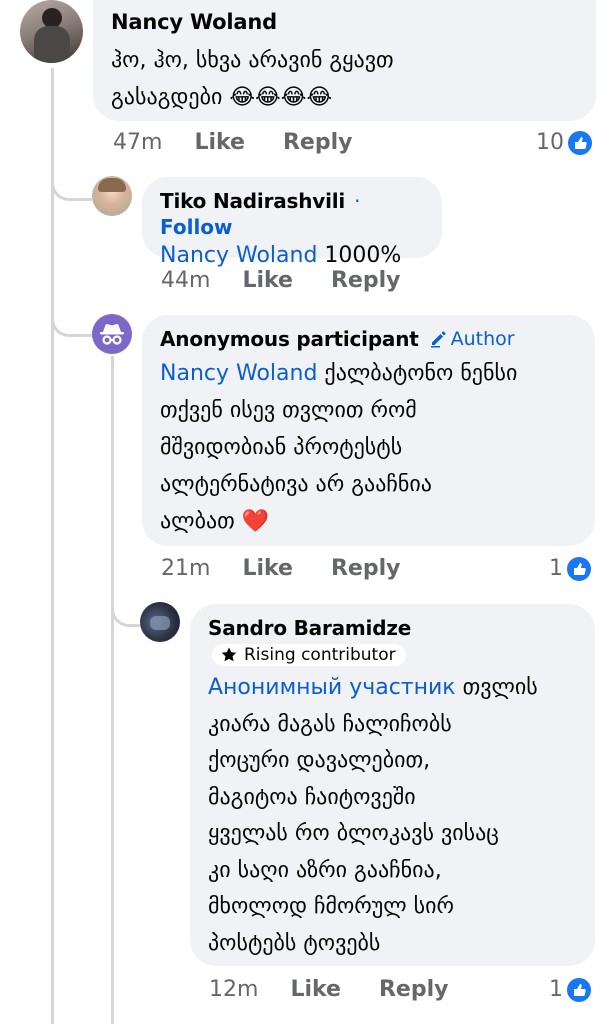 This screenshot has height=1024, width=614. I want to click on mention-link: Анонимный участник, so click(332, 687).